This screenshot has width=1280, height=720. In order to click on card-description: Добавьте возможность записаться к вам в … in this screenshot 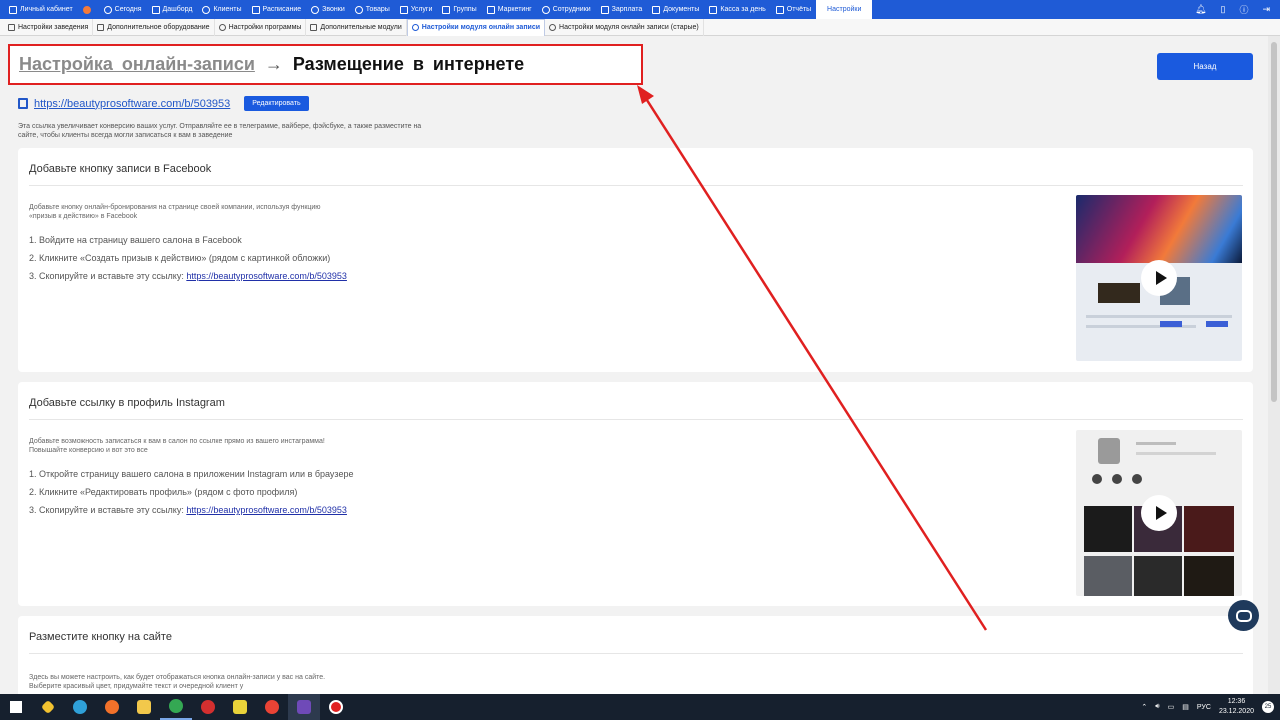, I will do `click(177, 446)`.